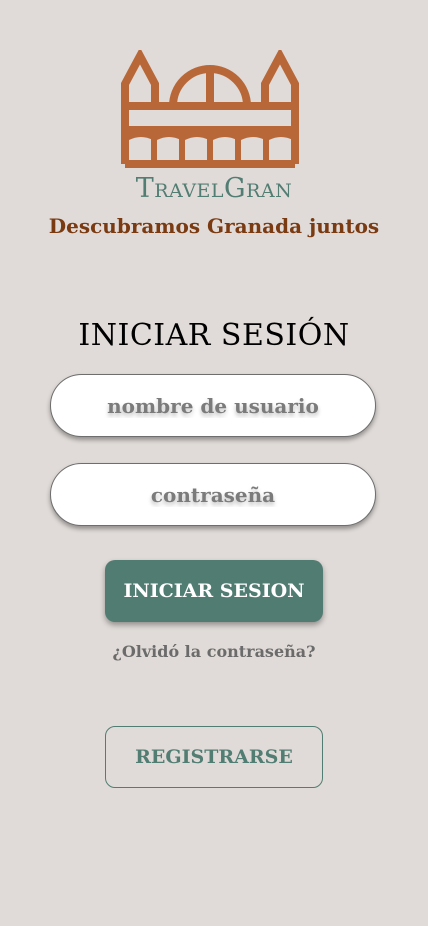 Image resolution: width=428 pixels, height=926 pixels. I want to click on register-button: REGISTRARSE, so click(214, 757).